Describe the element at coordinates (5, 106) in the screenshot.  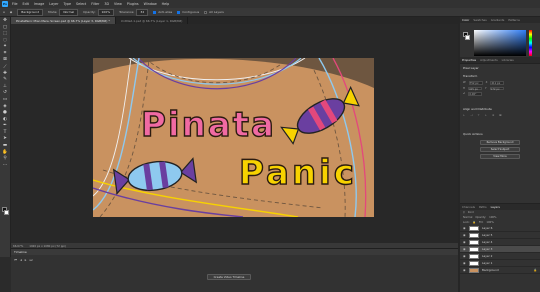
I see `paint-bucket-tool-icon: ◈` at that location.